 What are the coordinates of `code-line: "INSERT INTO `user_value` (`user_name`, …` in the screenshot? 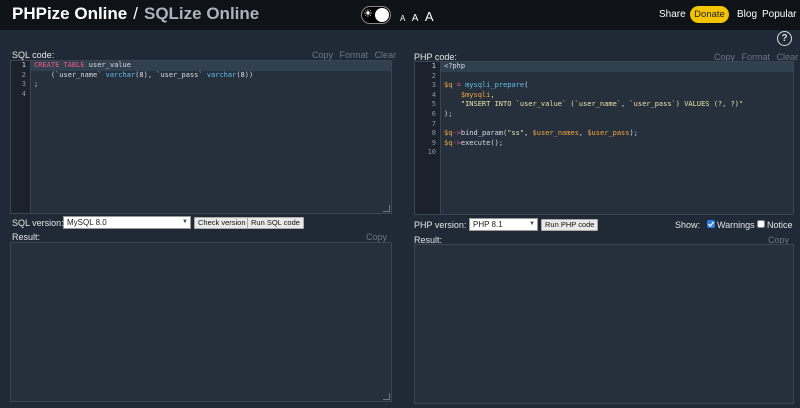 It's located at (617, 105).